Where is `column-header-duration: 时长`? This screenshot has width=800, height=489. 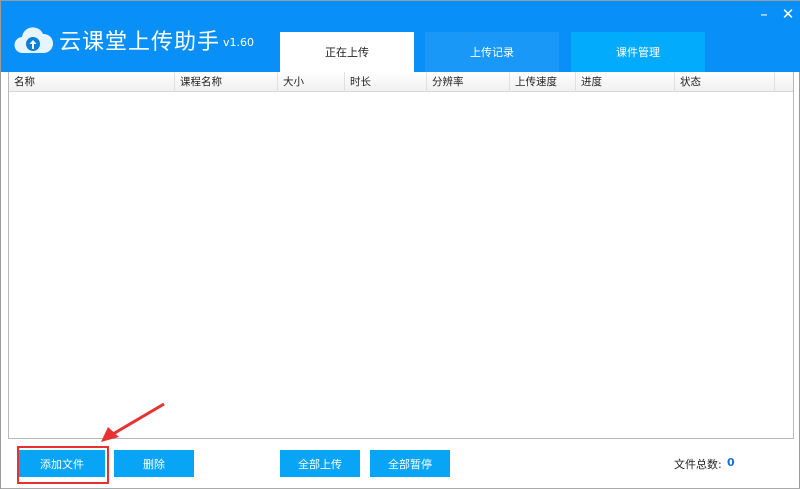
column-header-duration: 时长 is located at coordinates (386, 82).